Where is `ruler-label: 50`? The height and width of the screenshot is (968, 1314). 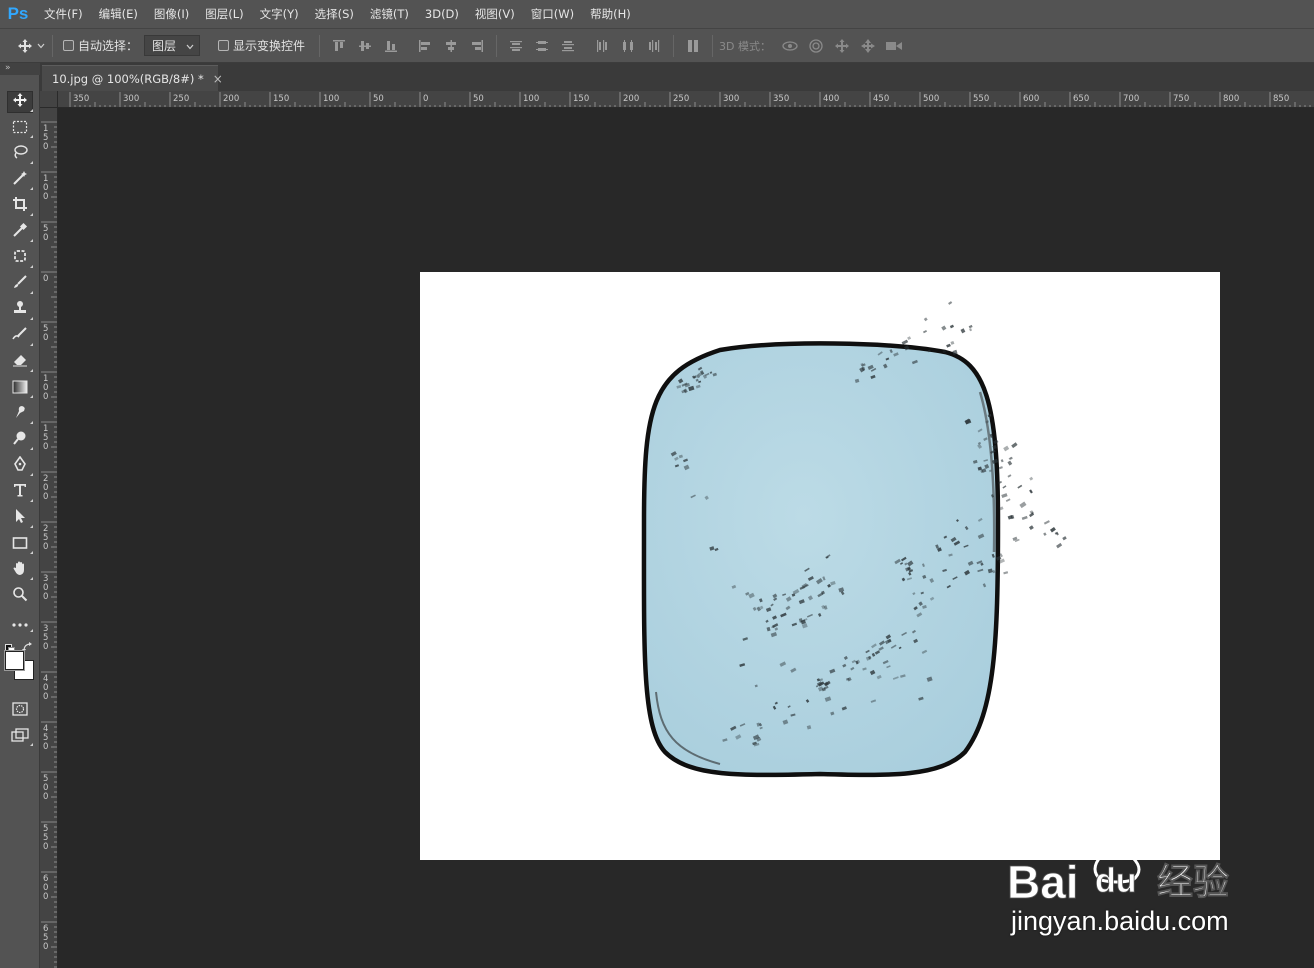
ruler-label: 50 is located at coordinates (378, 99).